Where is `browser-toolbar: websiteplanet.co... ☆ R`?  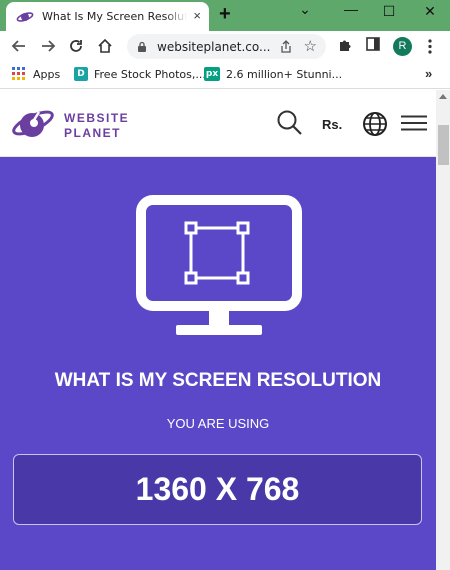
browser-toolbar: websiteplanet.co... ☆ R is located at coordinates (225, 46).